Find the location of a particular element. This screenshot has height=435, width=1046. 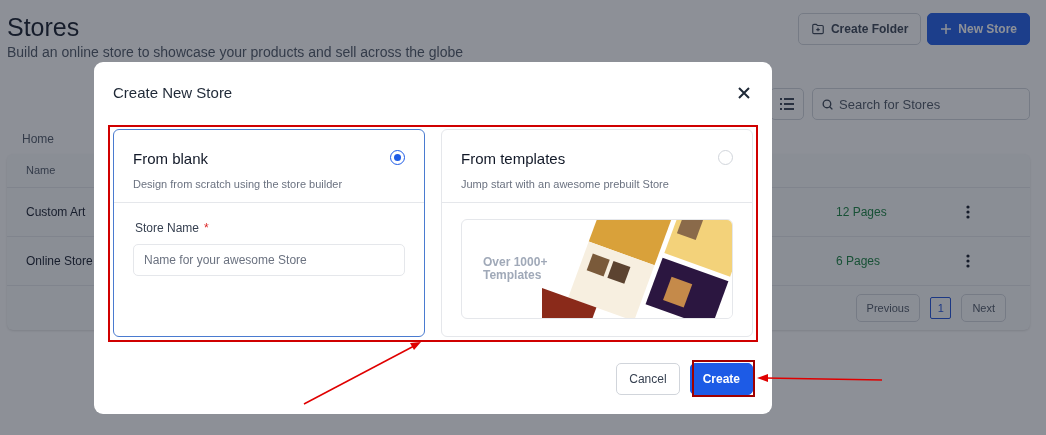

option-description: Design from scratch using the store builder is located at coordinates (238, 184).